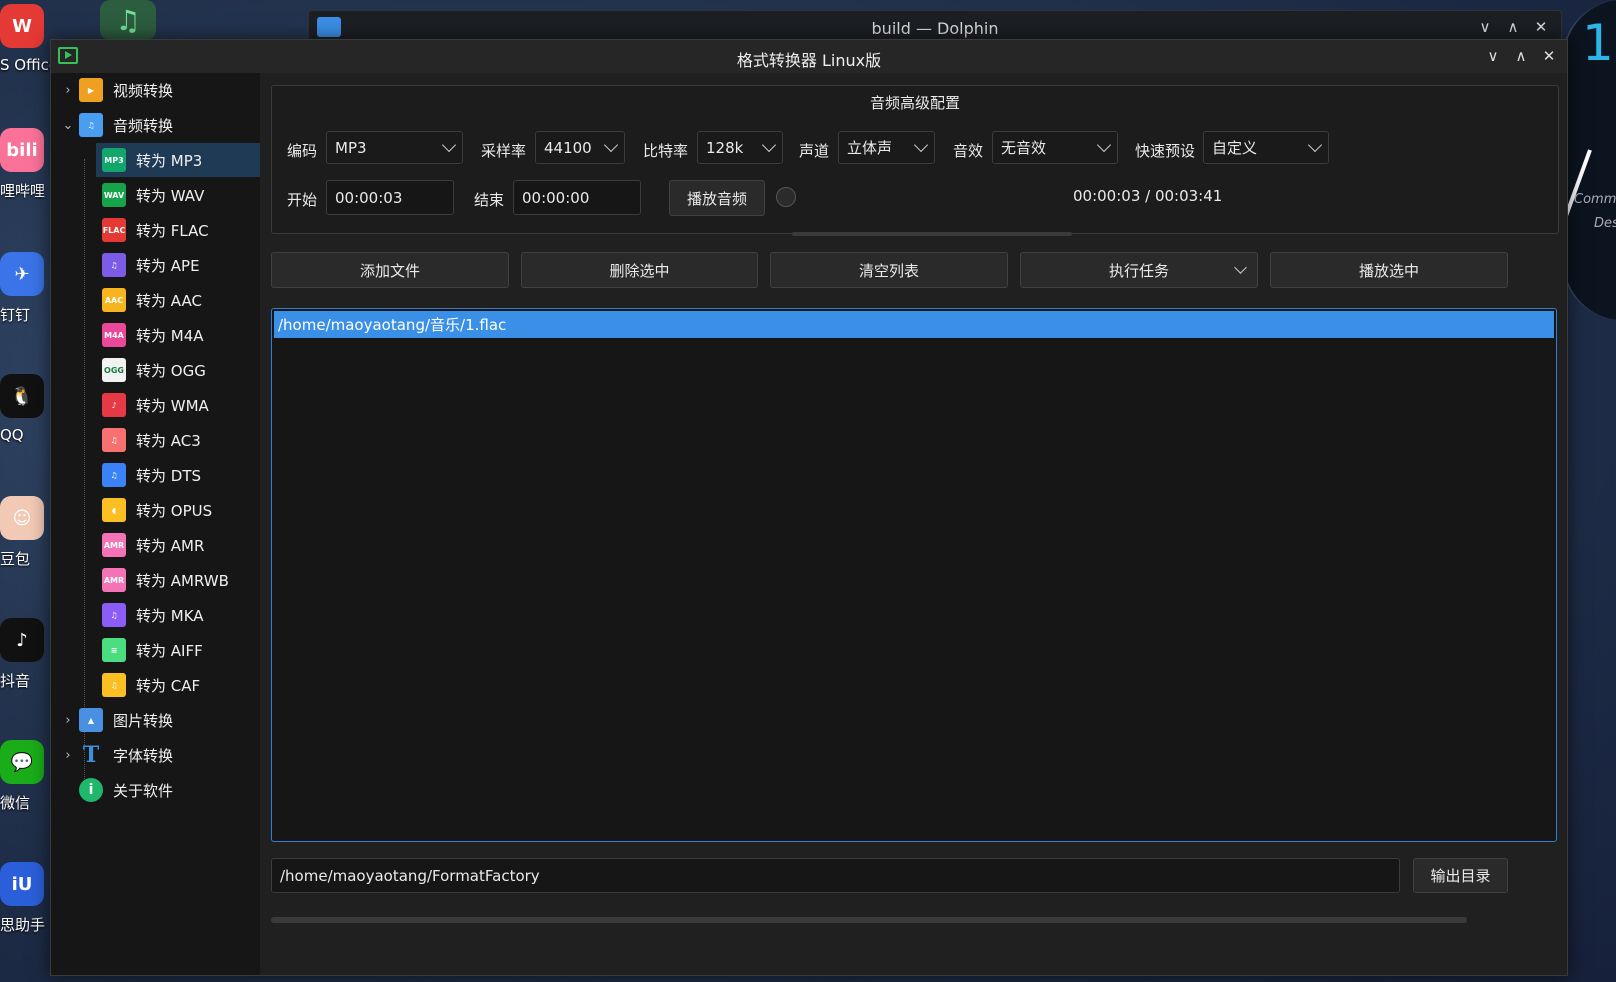 The image size is (1616, 982). What do you see at coordinates (114, 370) in the screenshot?
I see `audio-file-icon: OGG` at bounding box center [114, 370].